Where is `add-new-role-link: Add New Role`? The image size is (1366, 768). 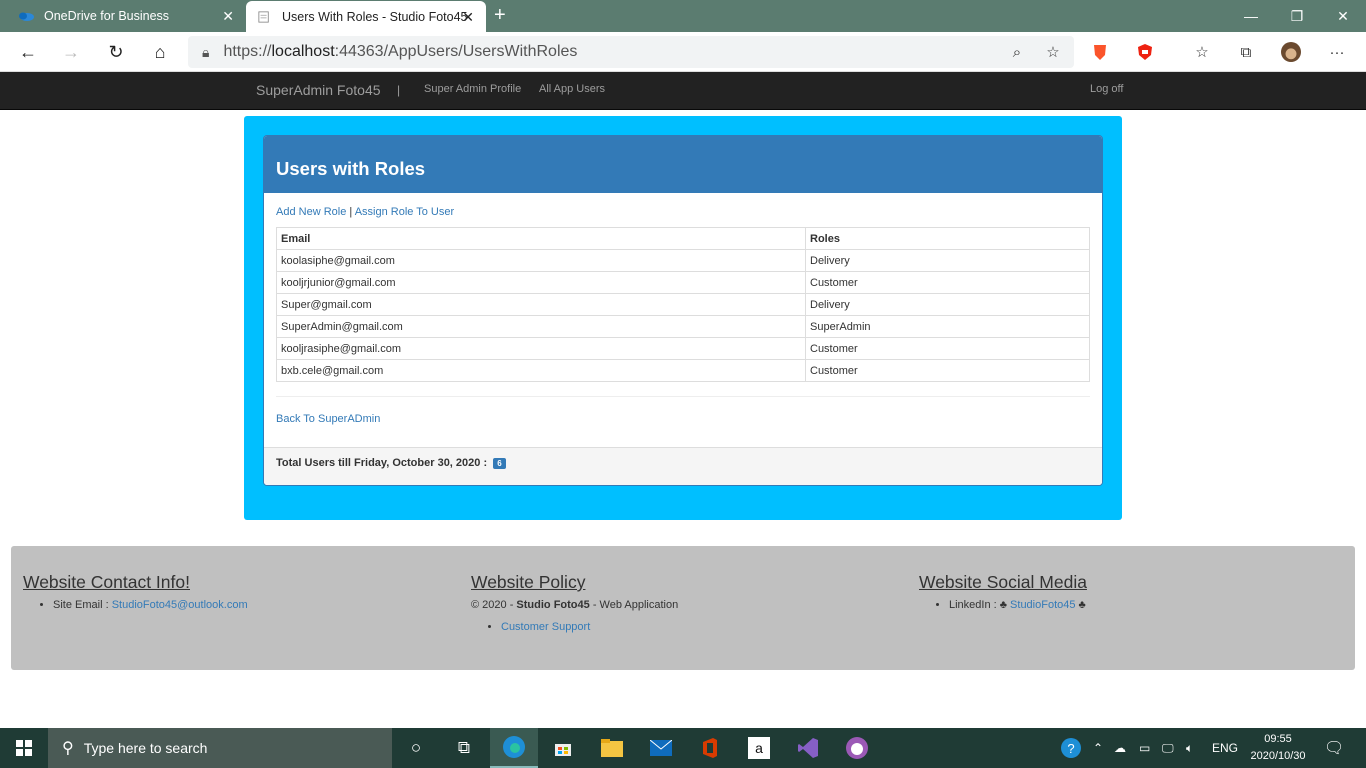
add-new-role-link: Add New Role is located at coordinates (311, 212).